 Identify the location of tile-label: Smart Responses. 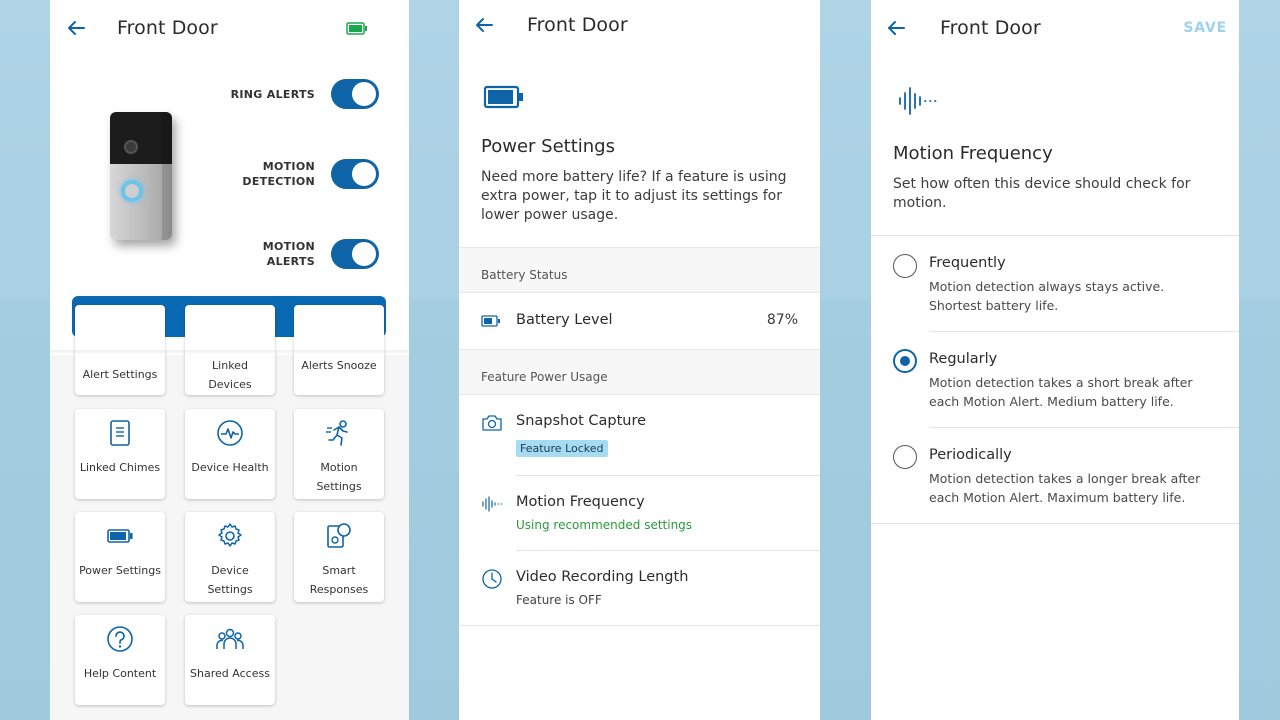
(339, 580).